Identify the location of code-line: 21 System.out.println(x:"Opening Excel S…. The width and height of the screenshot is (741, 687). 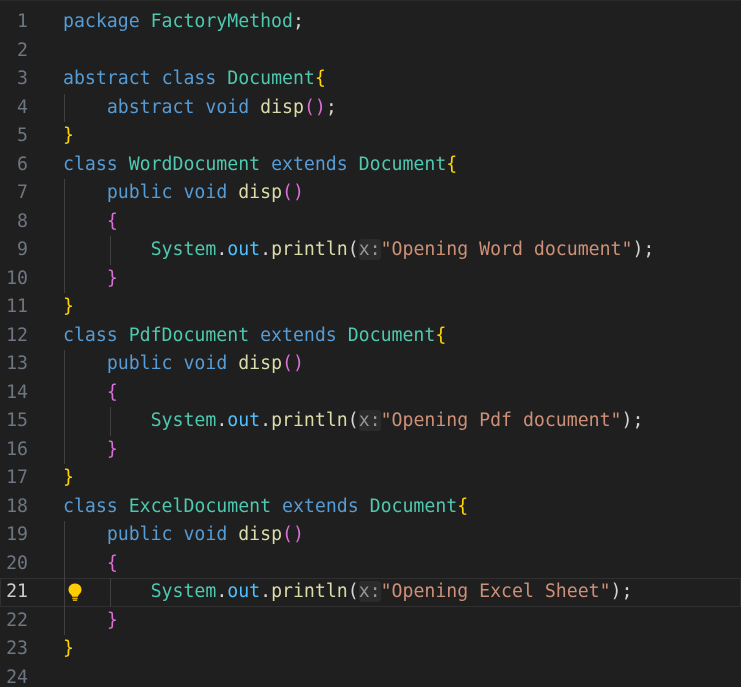
(370, 592).